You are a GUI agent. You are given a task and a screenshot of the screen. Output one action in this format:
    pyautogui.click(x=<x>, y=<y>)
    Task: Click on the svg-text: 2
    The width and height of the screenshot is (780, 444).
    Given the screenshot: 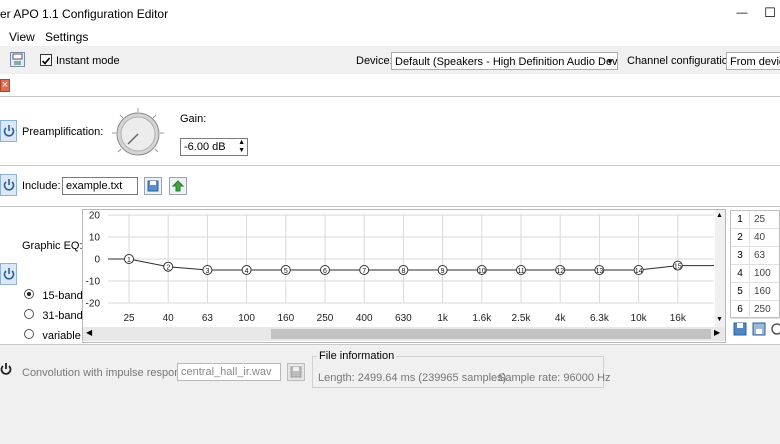 What is the action you would take?
    pyautogui.click(x=168, y=268)
    